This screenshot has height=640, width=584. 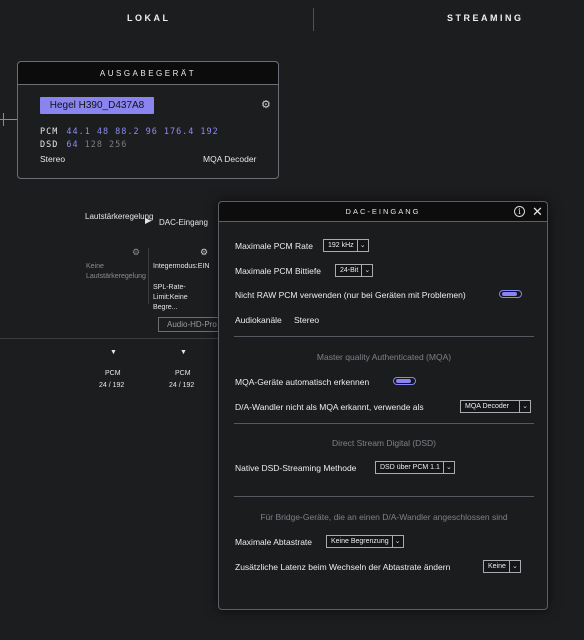 What do you see at coordinates (384, 357) in the screenshot?
I see `mqa-section-title: Master quality Authenticated (MQA)` at bounding box center [384, 357].